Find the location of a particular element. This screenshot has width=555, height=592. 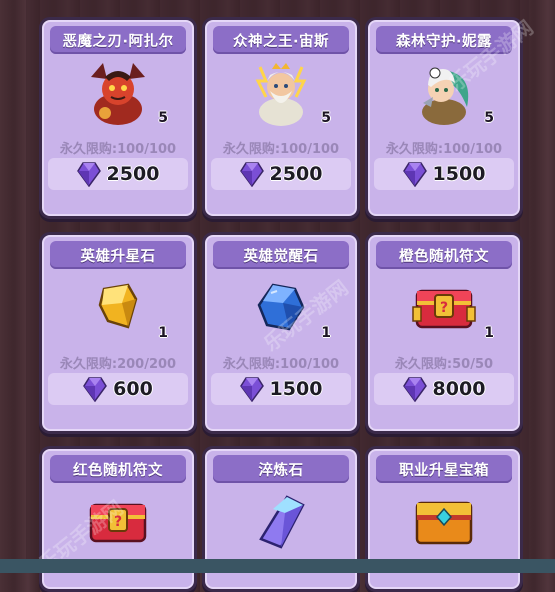

shop-card: 英雄觉醒石 1 永久限购:100/100 1500 is located at coordinates (281, 333).